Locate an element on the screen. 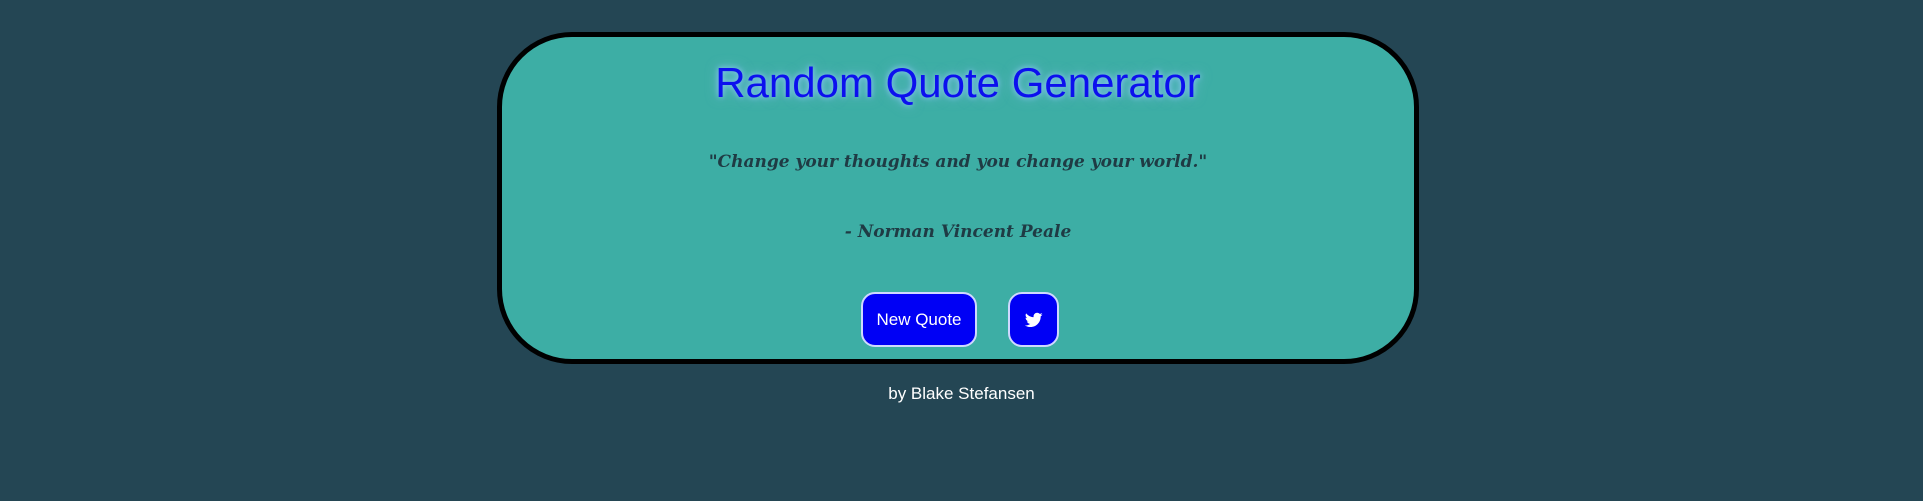 The height and width of the screenshot is (501, 1923). new-quote-button: New Quote is located at coordinates (919, 319).